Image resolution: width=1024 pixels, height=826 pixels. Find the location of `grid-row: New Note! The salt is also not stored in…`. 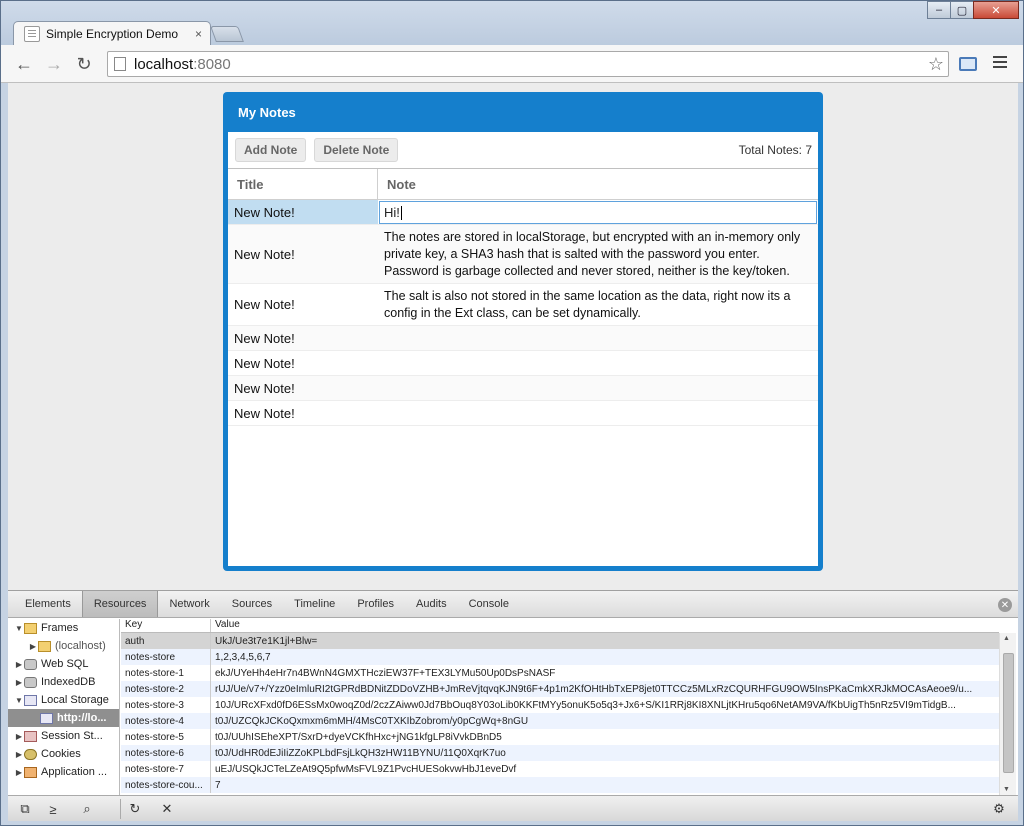

grid-row: New Note! The salt is also not stored in… is located at coordinates (523, 305).